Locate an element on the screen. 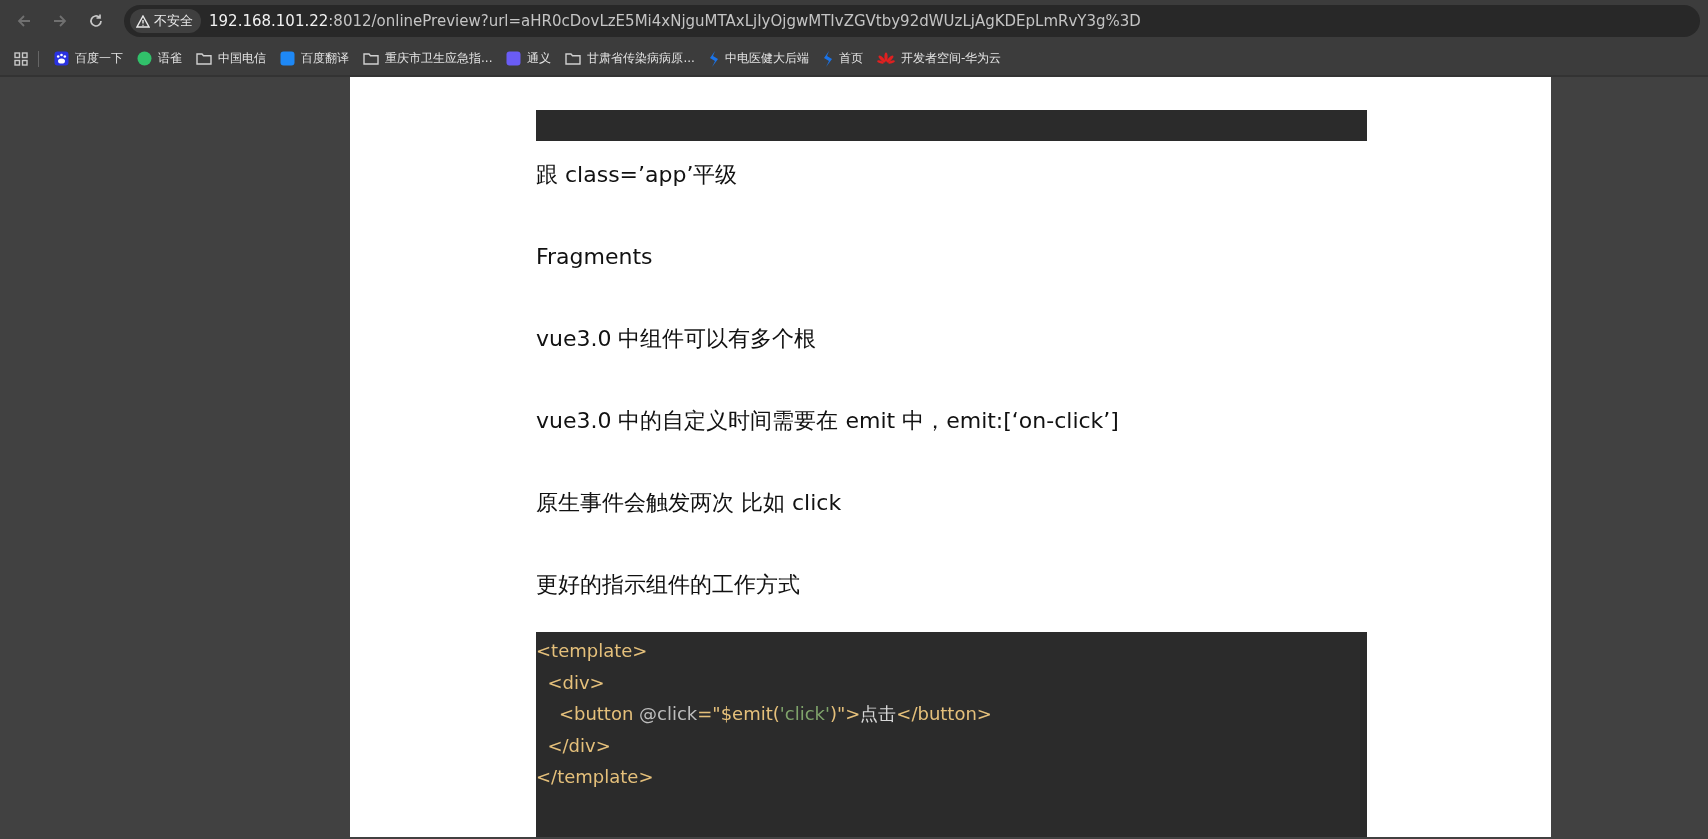 The image size is (1708, 839). bookmark: 通义 is located at coordinates (529, 58).